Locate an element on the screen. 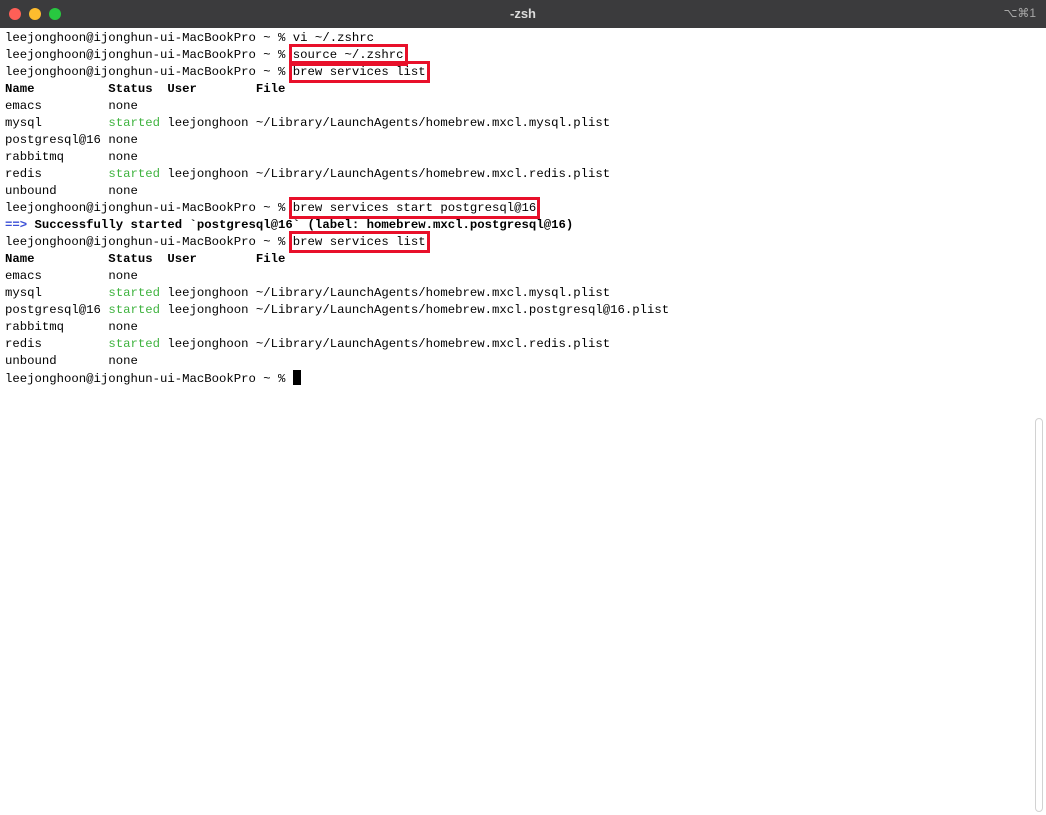  command-services-list-1: brew services list is located at coordinates (359, 72).